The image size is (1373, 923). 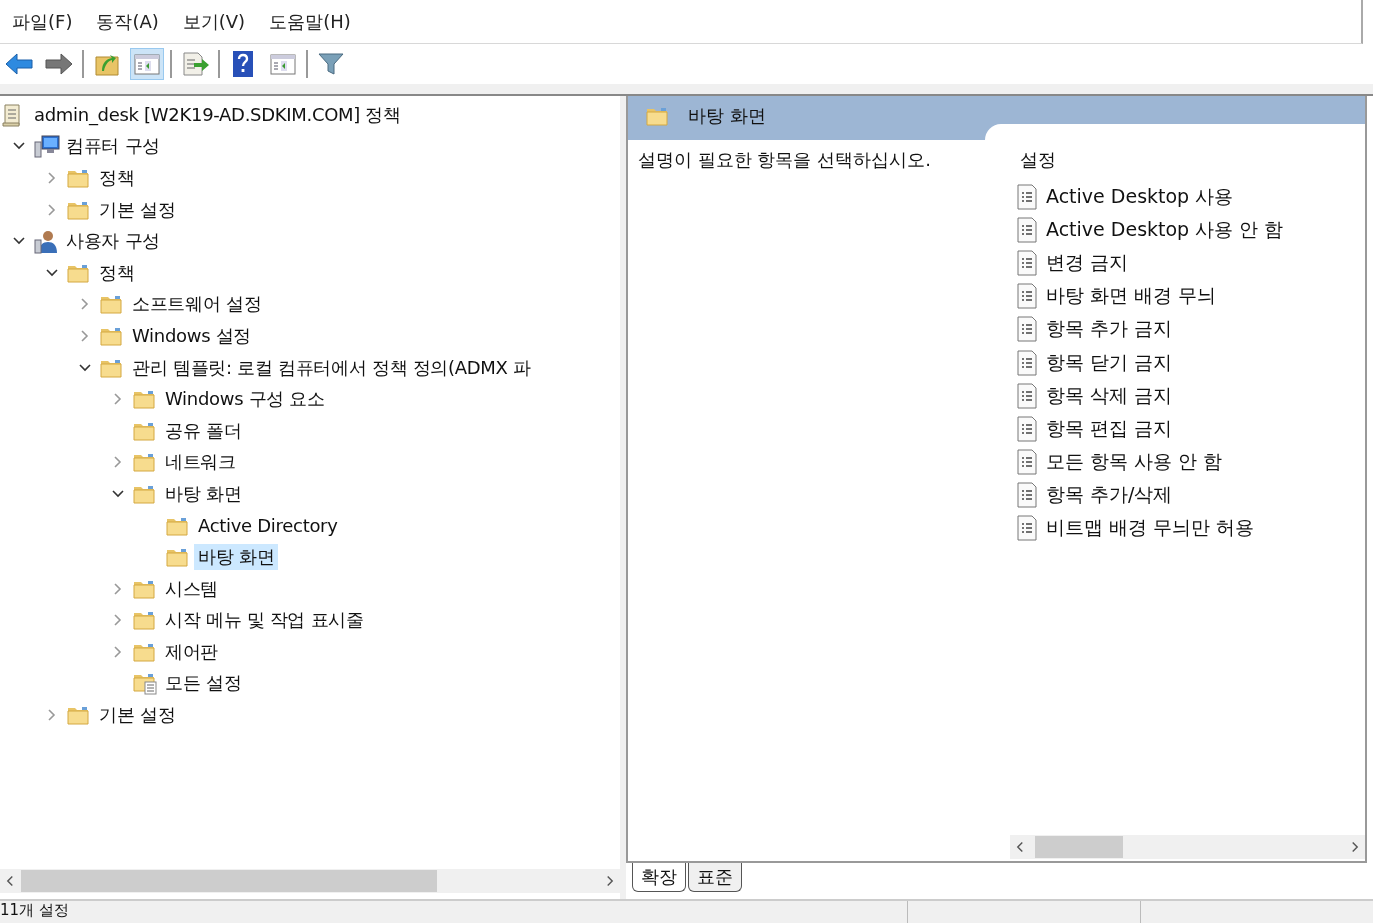 What do you see at coordinates (203, 683) in the screenshot?
I see `tree-item: 모든 설정` at bounding box center [203, 683].